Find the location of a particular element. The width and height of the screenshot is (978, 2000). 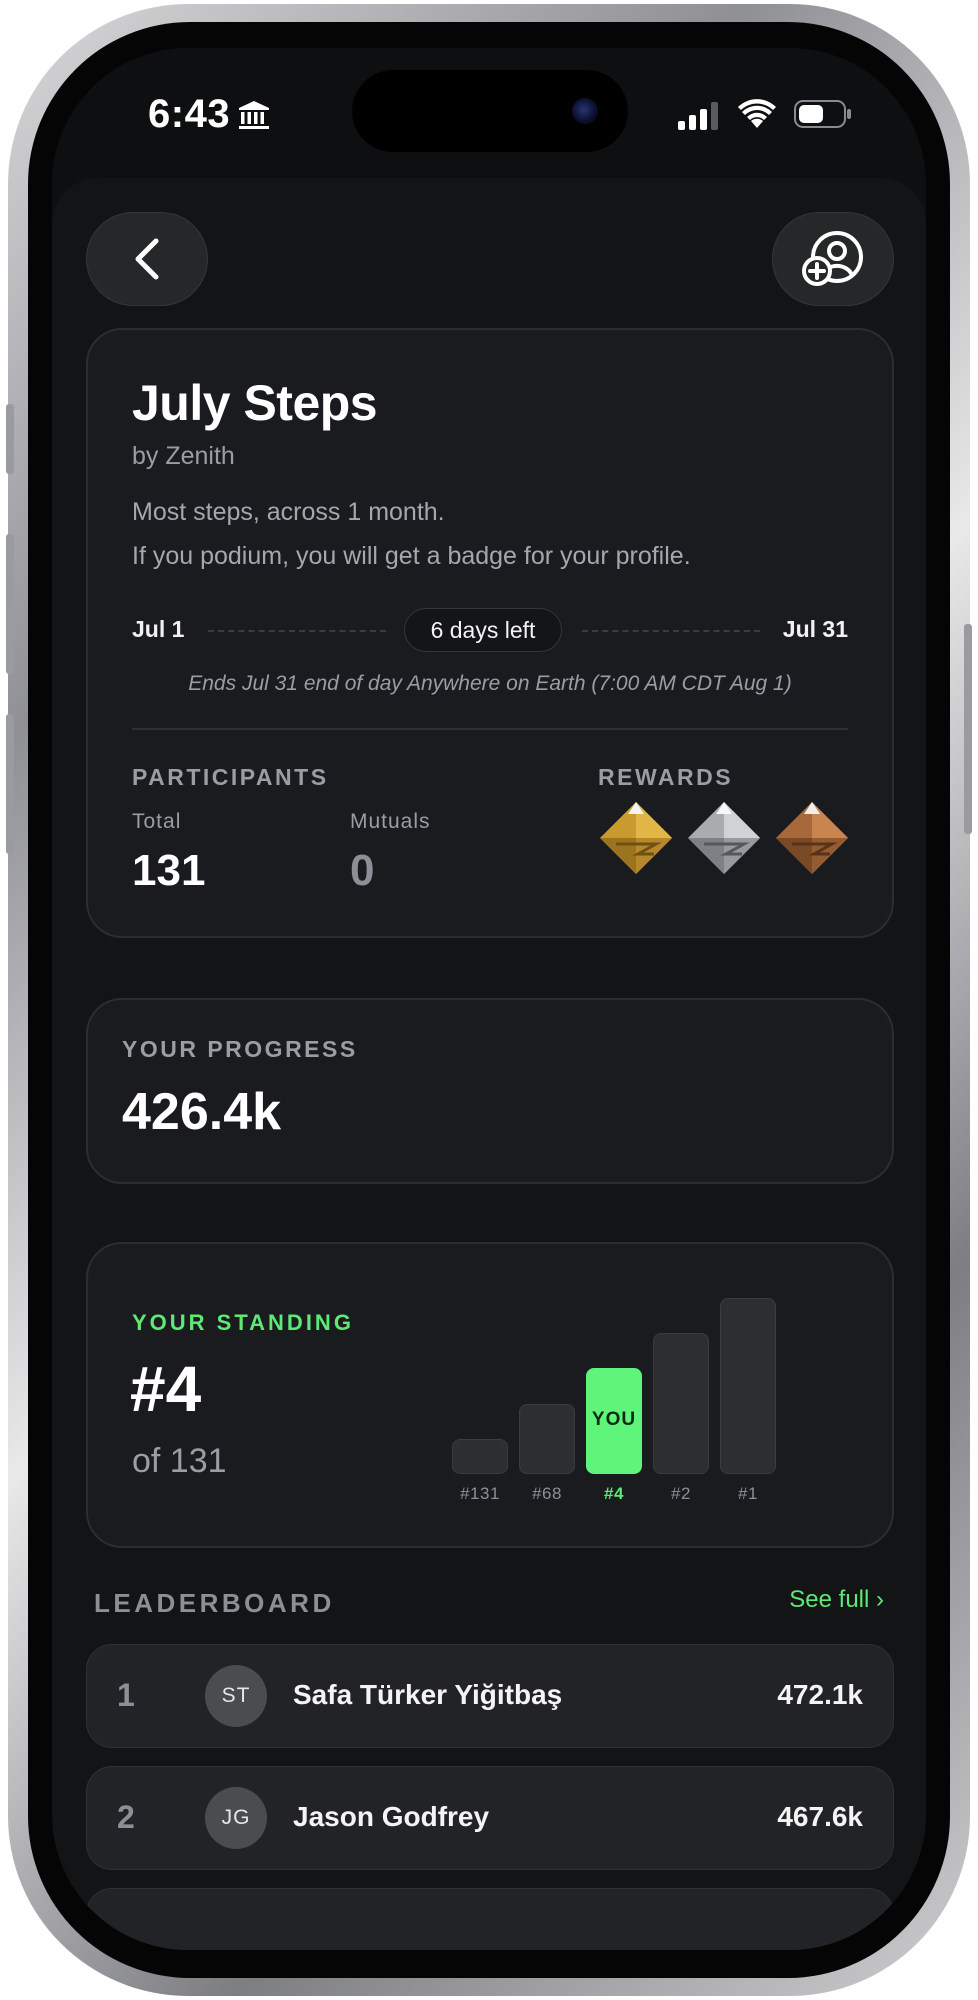

mutuals-label: Mutuals is located at coordinates (390, 821).